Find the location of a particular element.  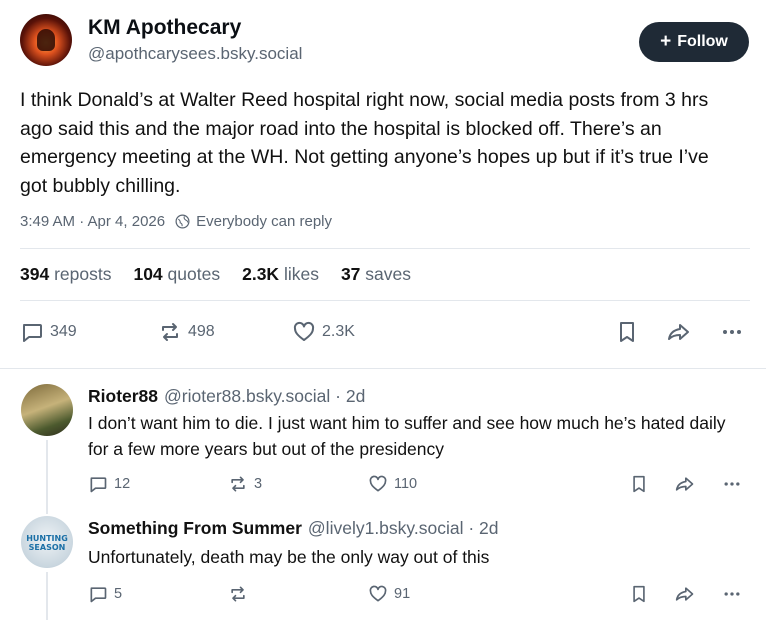

author-avatar is located at coordinates (46, 40).